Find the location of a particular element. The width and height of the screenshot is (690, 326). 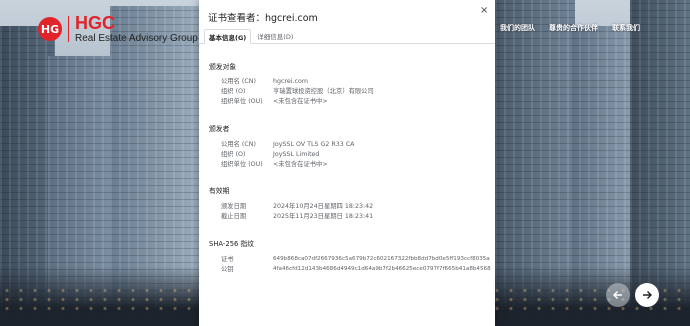

field-row: 截止日期 2025年11月23日星期日 18:23:41 is located at coordinates (356, 216).